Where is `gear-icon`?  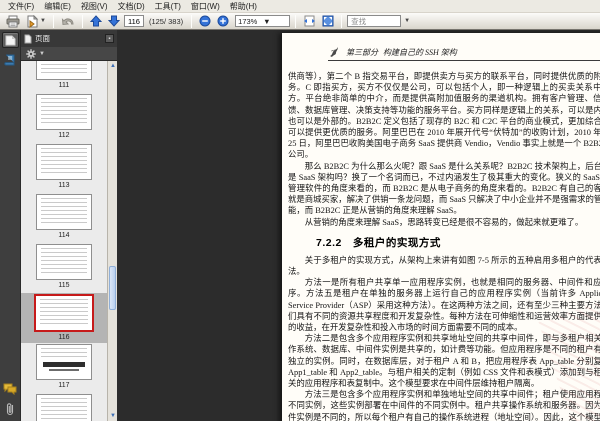 gear-icon is located at coordinates (31, 53).